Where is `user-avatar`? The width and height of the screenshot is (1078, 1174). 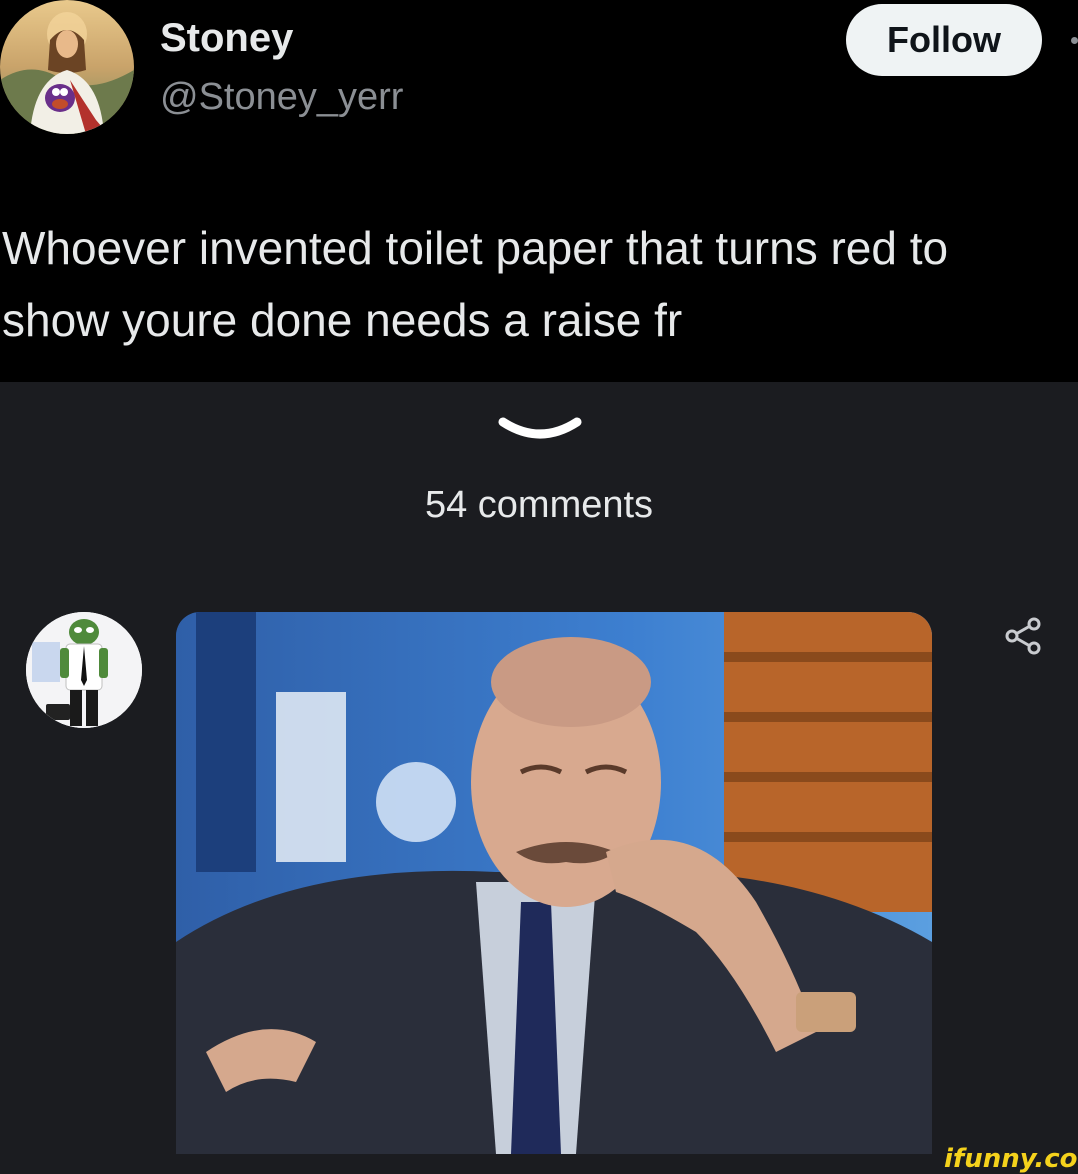 user-avatar is located at coordinates (67, 67).